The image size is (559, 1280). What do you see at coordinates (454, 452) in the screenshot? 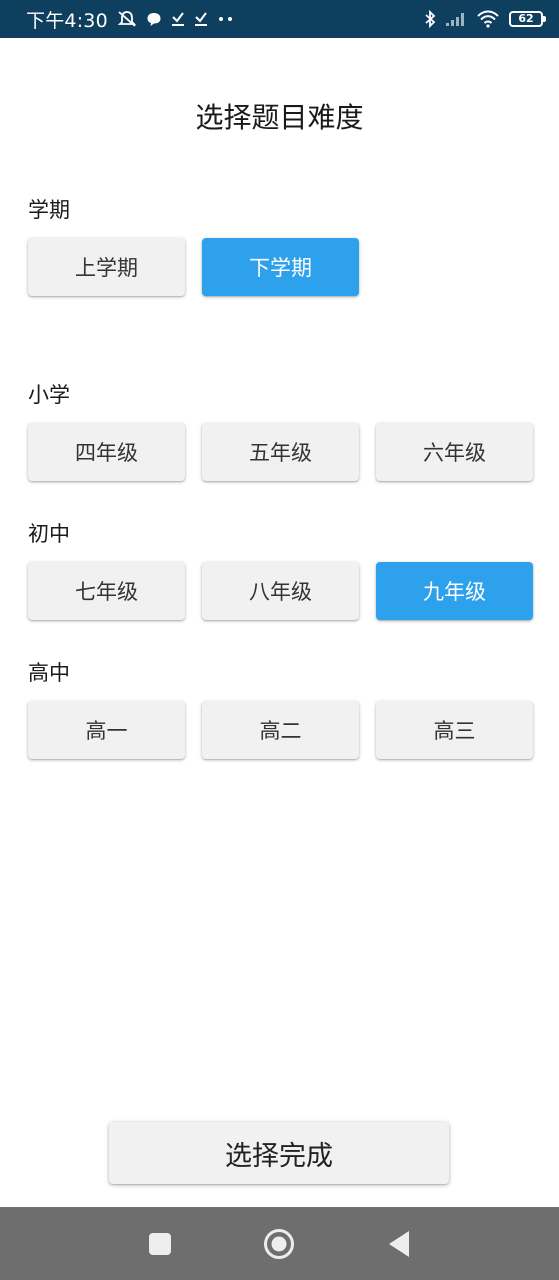
I see `option-grade-6: 六年级` at bounding box center [454, 452].